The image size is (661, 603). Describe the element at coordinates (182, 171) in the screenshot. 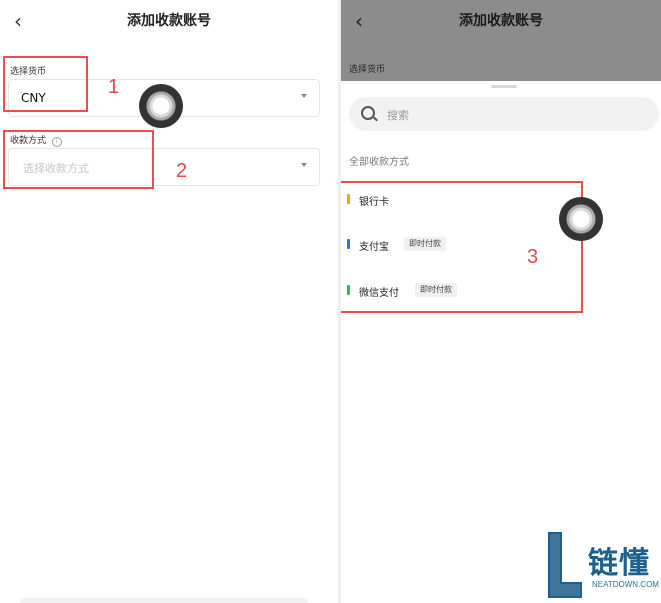

I see `annotation-number-2: 2` at that location.